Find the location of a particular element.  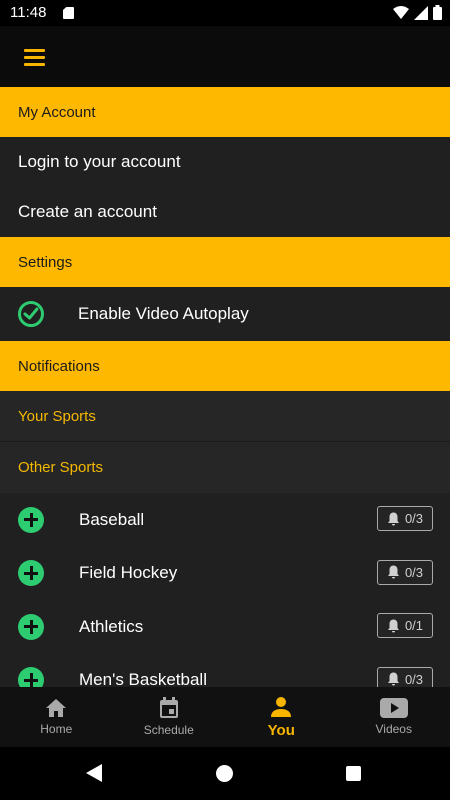

app-bar is located at coordinates (225, 56).